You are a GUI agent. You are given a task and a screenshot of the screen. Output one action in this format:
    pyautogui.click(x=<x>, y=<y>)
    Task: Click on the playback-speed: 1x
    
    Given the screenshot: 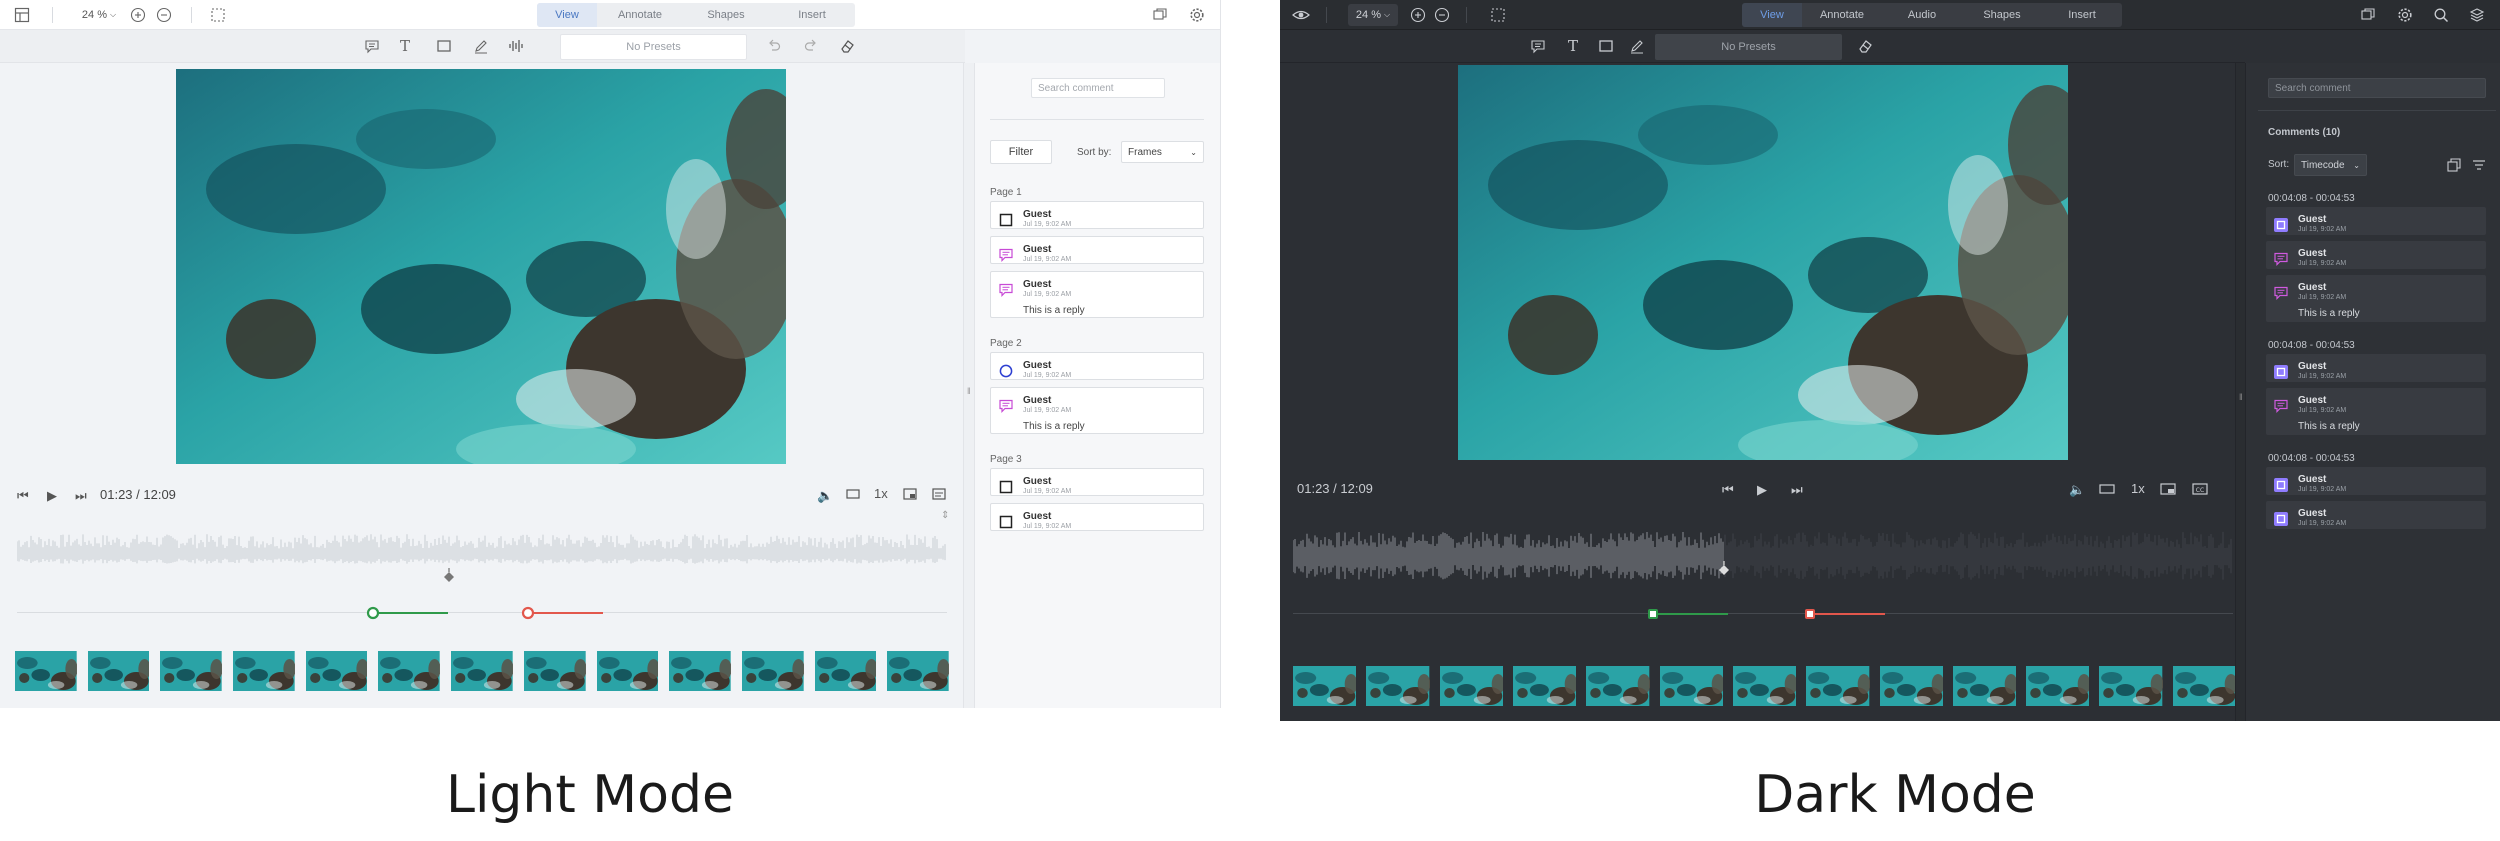 What is the action you would take?
    pyautogui.click(x=881, y=493)
    